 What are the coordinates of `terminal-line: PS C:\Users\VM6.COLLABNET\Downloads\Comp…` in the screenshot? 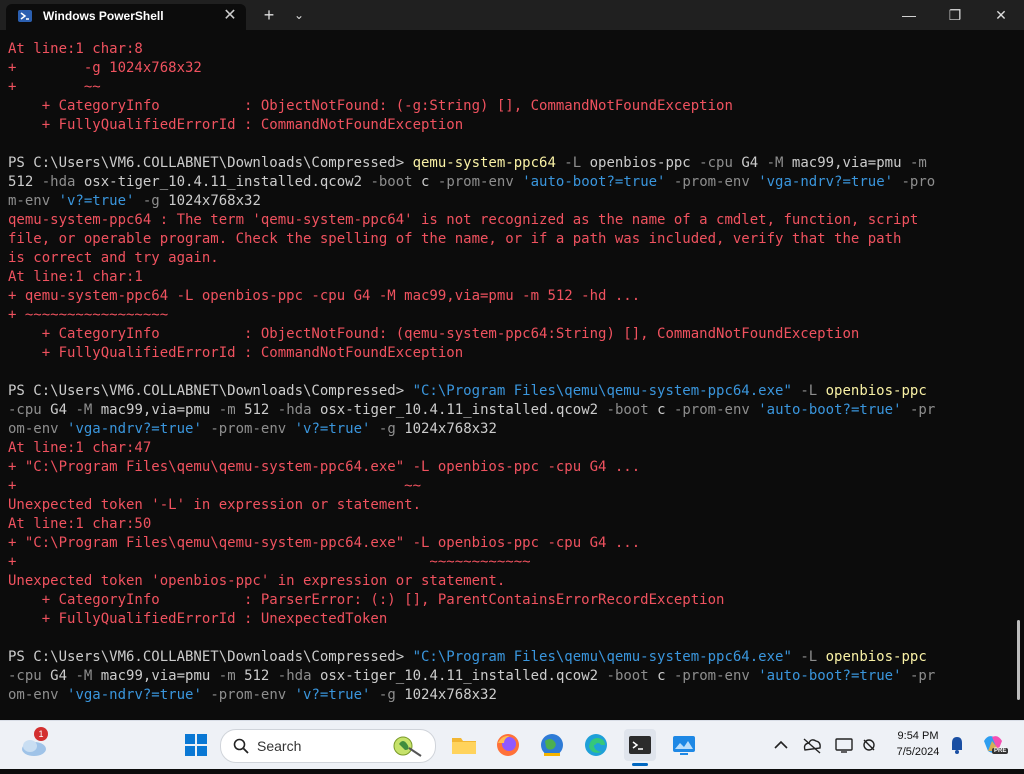 It's located at (471, 657).